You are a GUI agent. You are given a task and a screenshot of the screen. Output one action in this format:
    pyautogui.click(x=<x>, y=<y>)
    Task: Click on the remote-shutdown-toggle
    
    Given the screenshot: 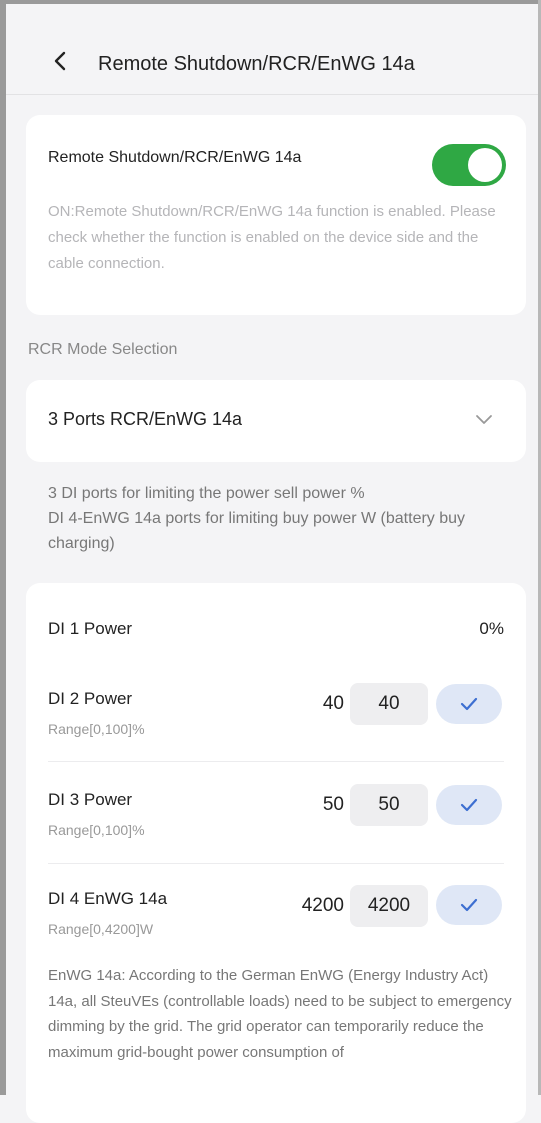 What is the action you would take?
    pyautogui.click(x=469, y=165)
    